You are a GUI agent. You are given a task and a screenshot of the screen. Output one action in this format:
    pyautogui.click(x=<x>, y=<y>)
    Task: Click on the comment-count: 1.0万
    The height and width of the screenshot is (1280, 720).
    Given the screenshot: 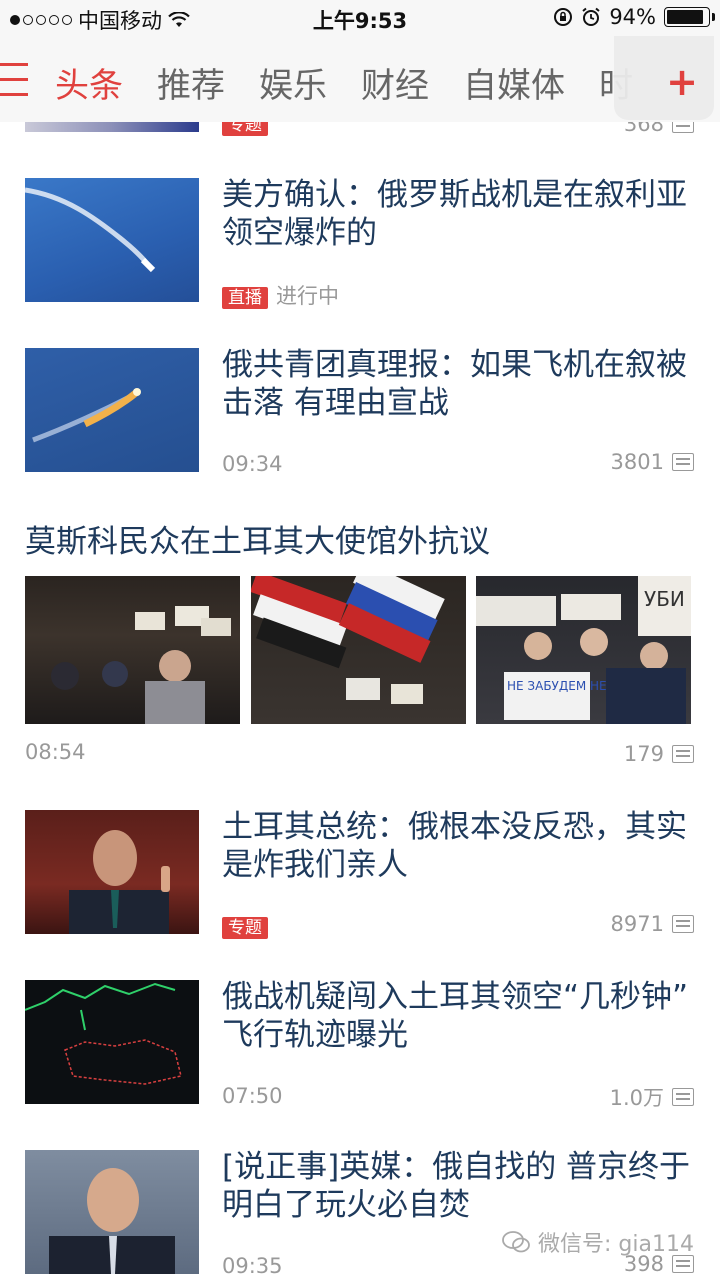 What is the action you would take?
    pyautogui.click(x=652, y=1097)
    